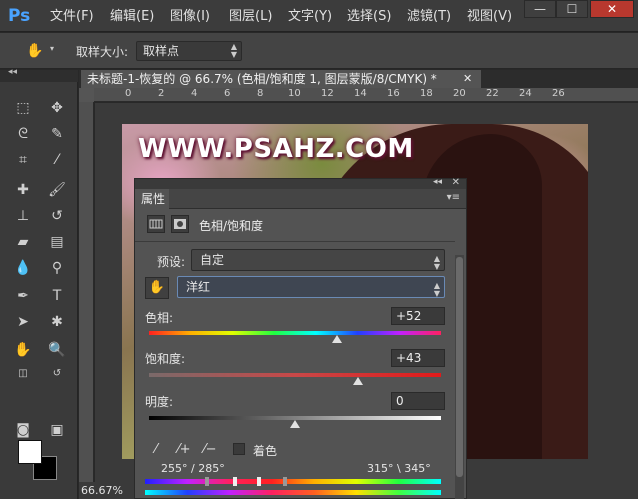 The image size is (638, 499). What do you see at coordinates (132, 17) in the screenshot?
I see `menu-edit: 编辑(E)` at bounding box center [132, 17].